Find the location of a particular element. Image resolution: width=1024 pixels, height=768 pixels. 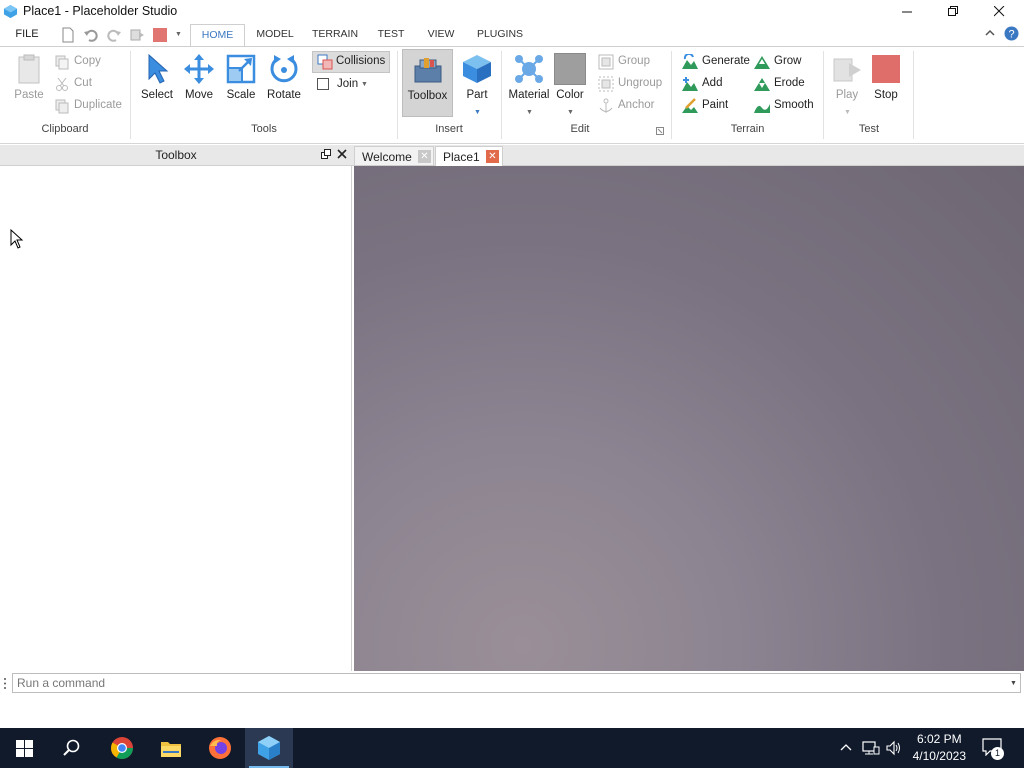

tab-terrain: TERRAIN is located at coordinates (335, 34).